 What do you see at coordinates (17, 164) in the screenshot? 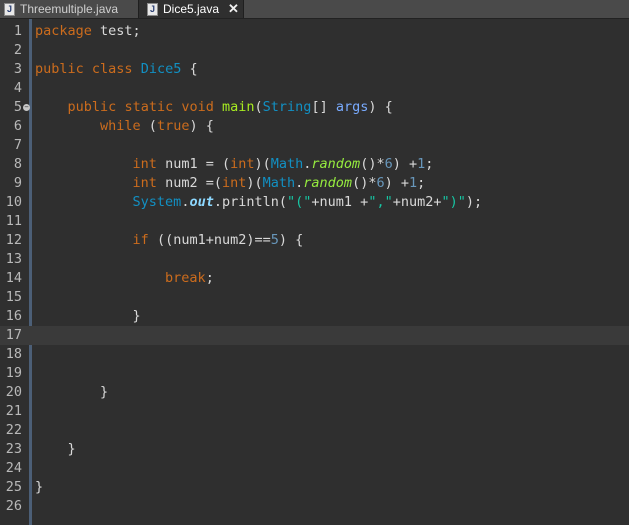
I see `line-number: 8` at bounding box center [17, 164].